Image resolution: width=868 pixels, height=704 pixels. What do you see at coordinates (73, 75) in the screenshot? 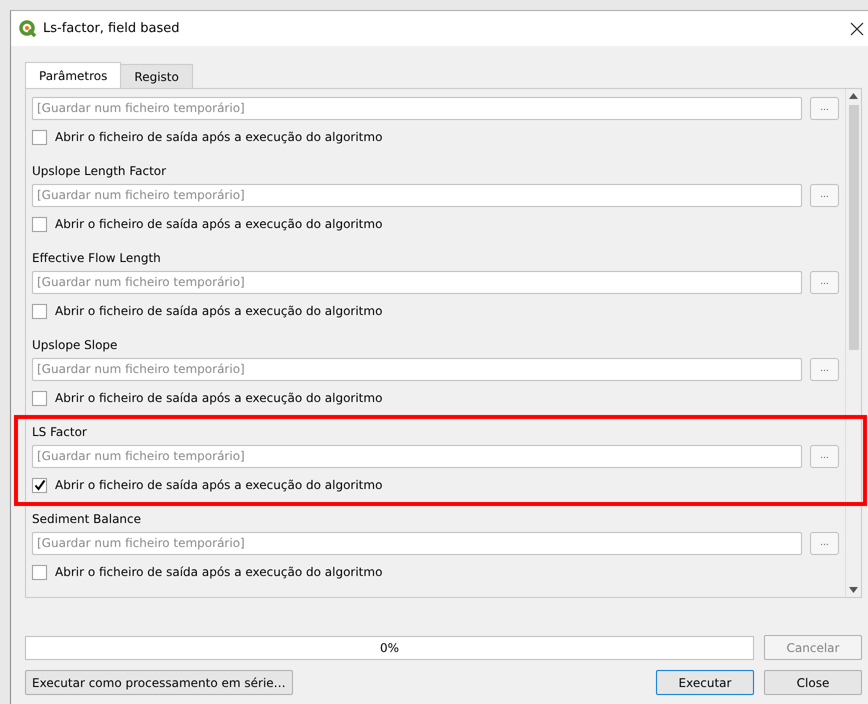
I see `tab: Parâmetros` at bounding box center [73, 75].